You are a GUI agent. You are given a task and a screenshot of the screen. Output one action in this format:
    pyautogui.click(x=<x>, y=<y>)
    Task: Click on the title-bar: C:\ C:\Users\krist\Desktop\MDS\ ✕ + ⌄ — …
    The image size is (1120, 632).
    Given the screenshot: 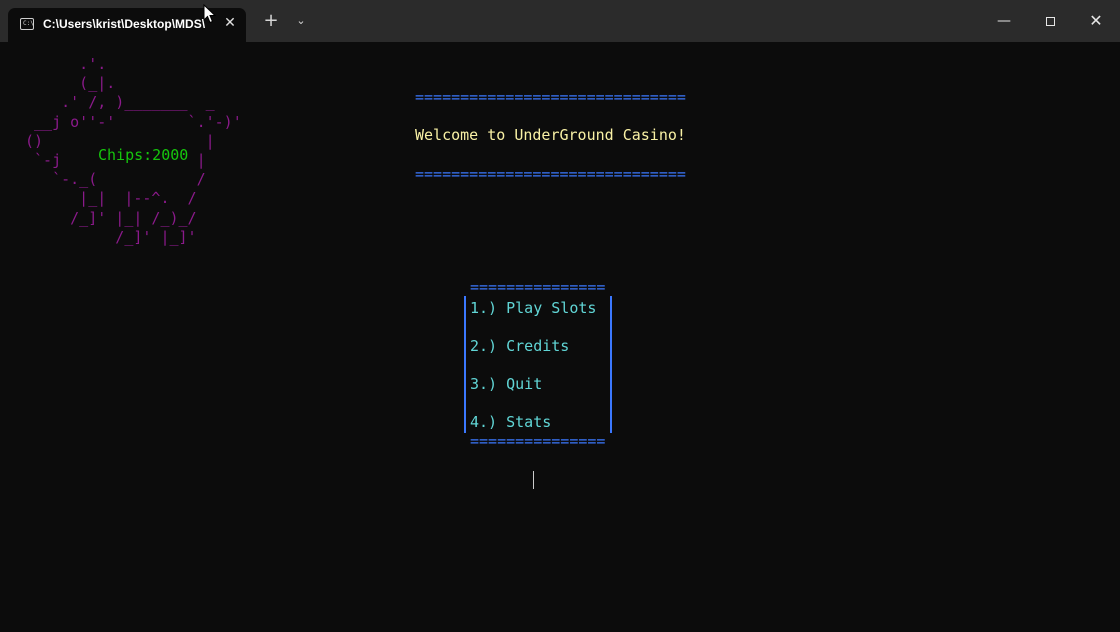 What is the action you would take?
    pyautogui.click(x=560, y=21)
    